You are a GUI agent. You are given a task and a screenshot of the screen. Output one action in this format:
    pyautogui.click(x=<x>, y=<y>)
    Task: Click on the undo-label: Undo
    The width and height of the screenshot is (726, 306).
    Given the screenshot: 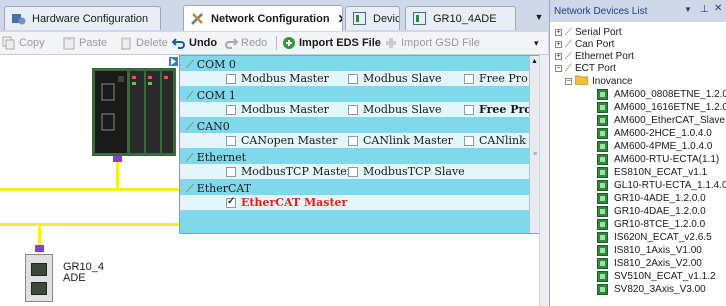 What is the action you would take?
    pyautogui.click(x=203, y=43)
    